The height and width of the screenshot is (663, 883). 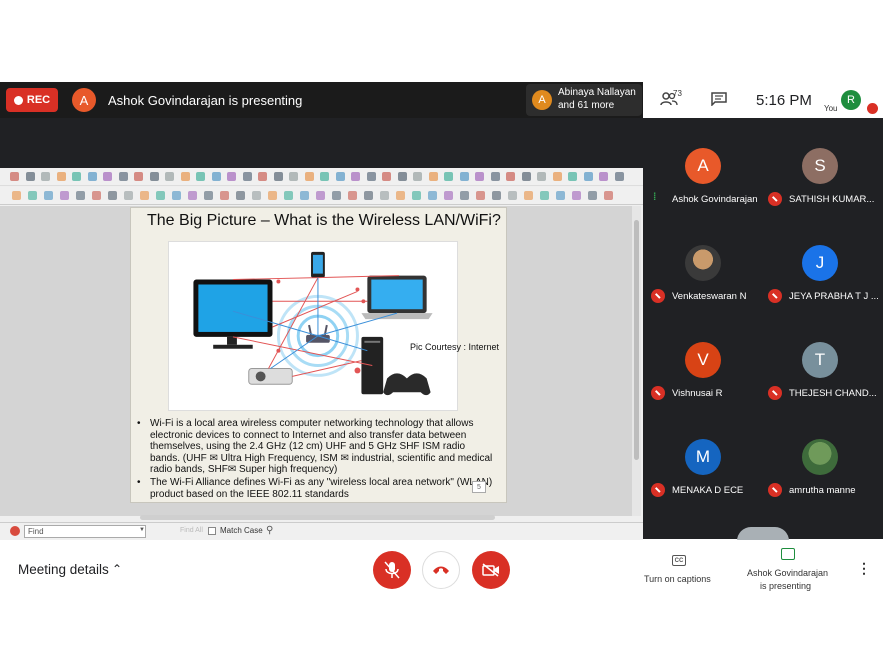 What do you see at coordinates (788, 554) in the screenshot?
I see `present-screen-icon` at bounding box center [788, 554].